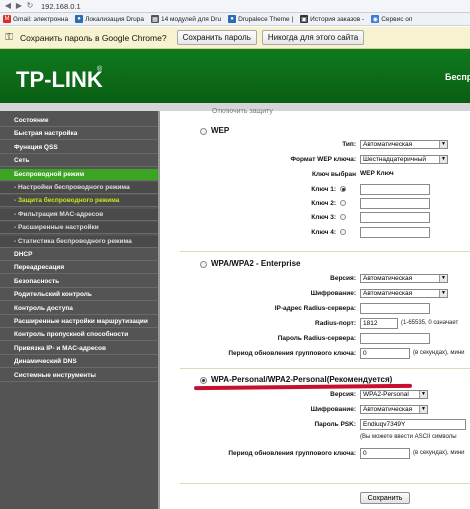 The height and width of the screenshot is (509, 470). What do you see at coordinates (79, 335) in the screenshot?
I see `sidebar-item: Контроль пропускной способности` at bounding box center [79, 335].